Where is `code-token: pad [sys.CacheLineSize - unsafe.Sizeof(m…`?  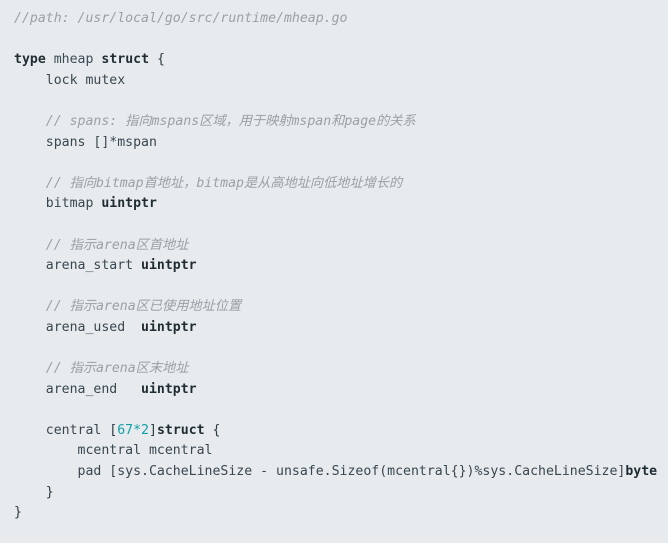
code-token: pad [sys.CacheLineSize - unsafe.Sizeof(m… is located at coordinates (320, 472).